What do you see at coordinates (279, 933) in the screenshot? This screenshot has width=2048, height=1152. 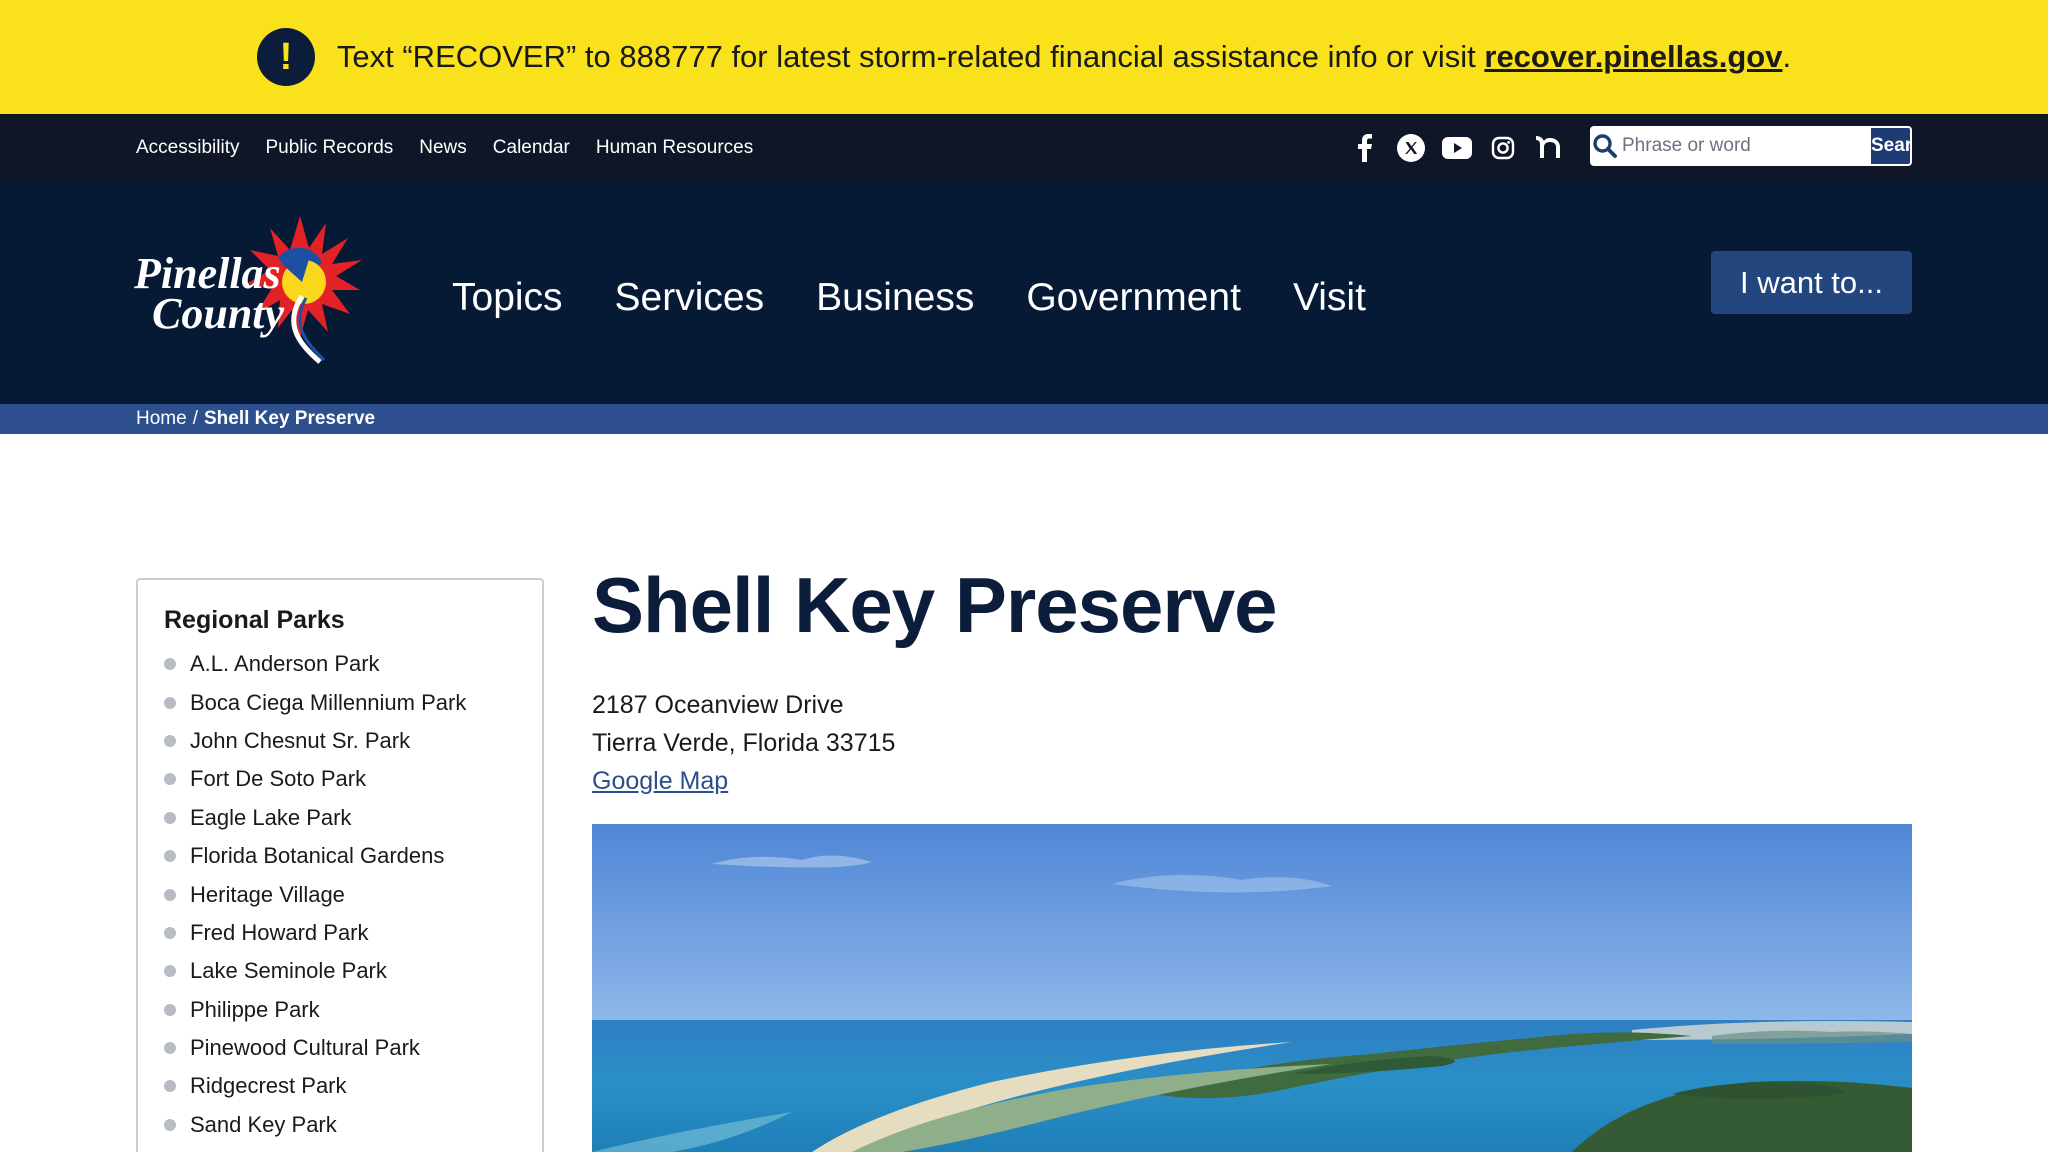 I see `park-link: Fred Howard Park` at bounding box center [279, 933].